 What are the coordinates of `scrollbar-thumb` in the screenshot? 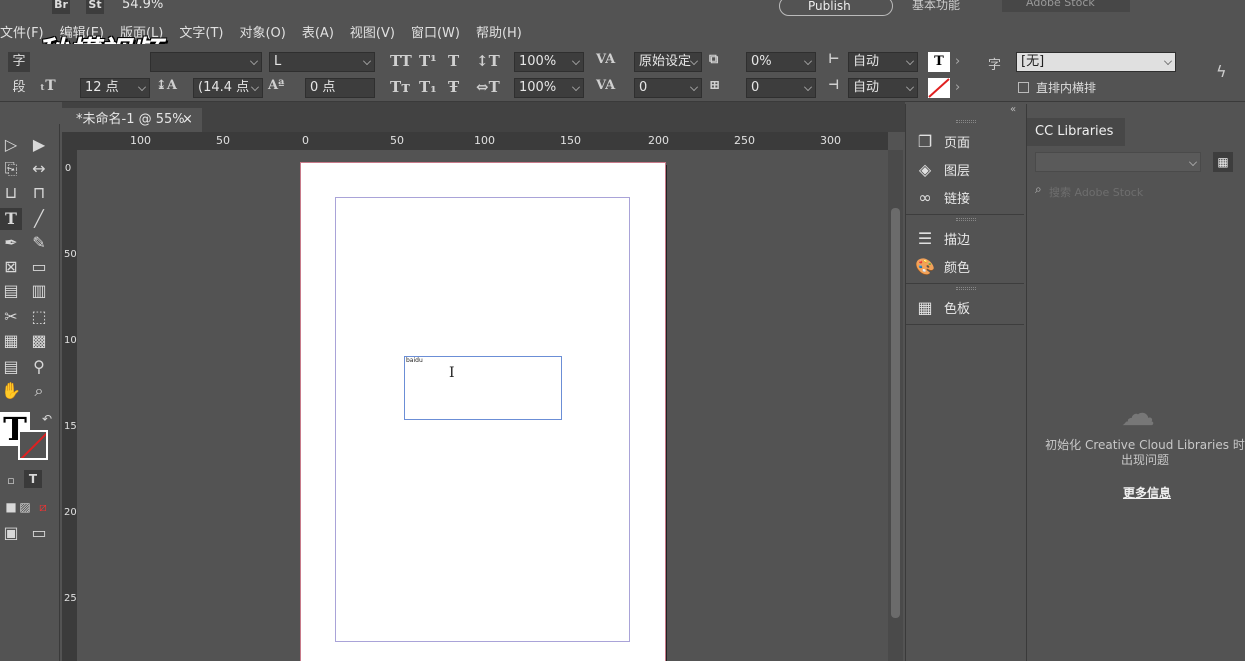 It's located at (895, 413).